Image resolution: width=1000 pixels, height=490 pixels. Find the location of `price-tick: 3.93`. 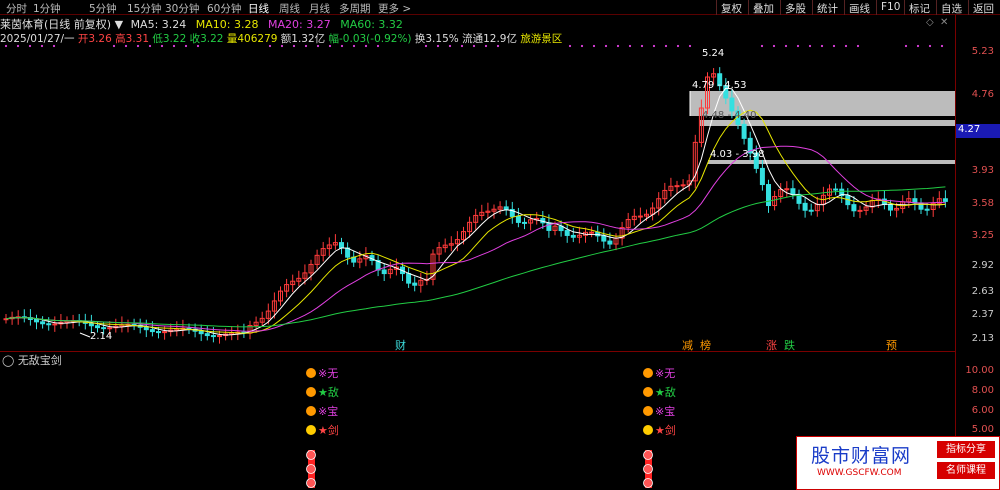

price-tick: 3.93 is located at coordinates (982, 170).